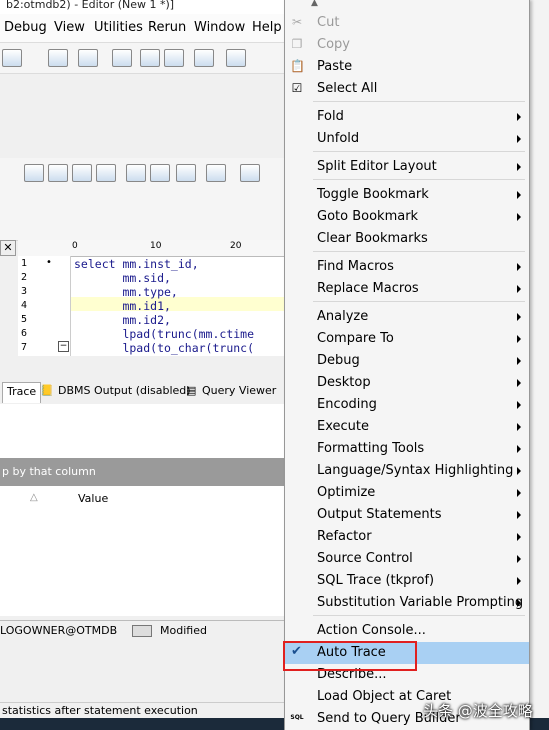 Image resolution: width=549 pixels, height=730 pixels. Describe the element at coordinates (25, 27) in the screenshot. I see `menu-debug: Debug` at that location.